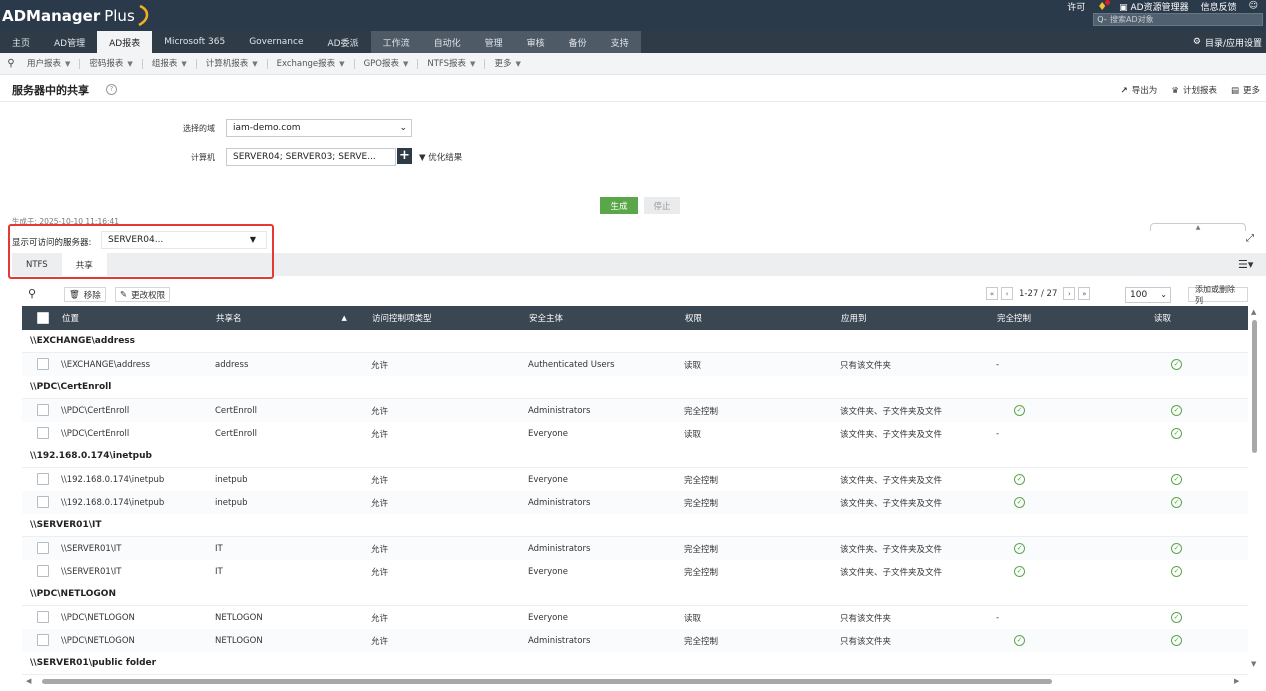 The height and width of the screenshot is (691, 1266). What do you see at coordinates (1102, 19) in the screenshot?
I see `search-icon: Q-` at bounding box center [1102, 19].